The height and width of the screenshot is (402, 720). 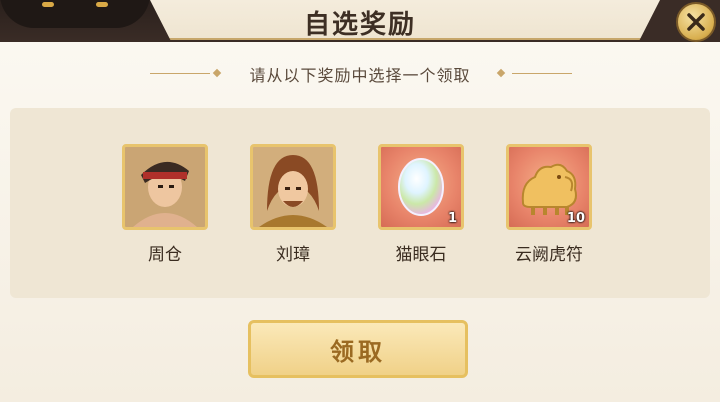 I want to click on subtitle-row: 请从以下奖励中选择一个领取, so click(x=360, y=73).